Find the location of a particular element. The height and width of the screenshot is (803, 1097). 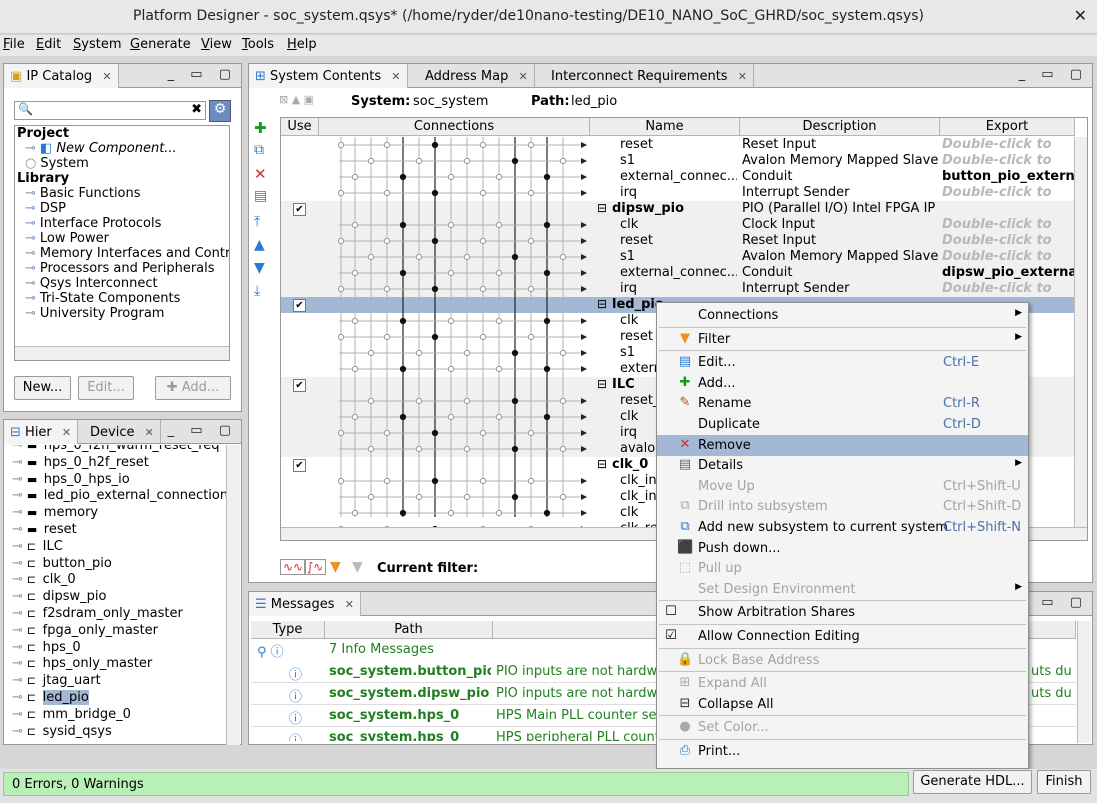

col-header-export: Export is located at coordinates (1007, 127).